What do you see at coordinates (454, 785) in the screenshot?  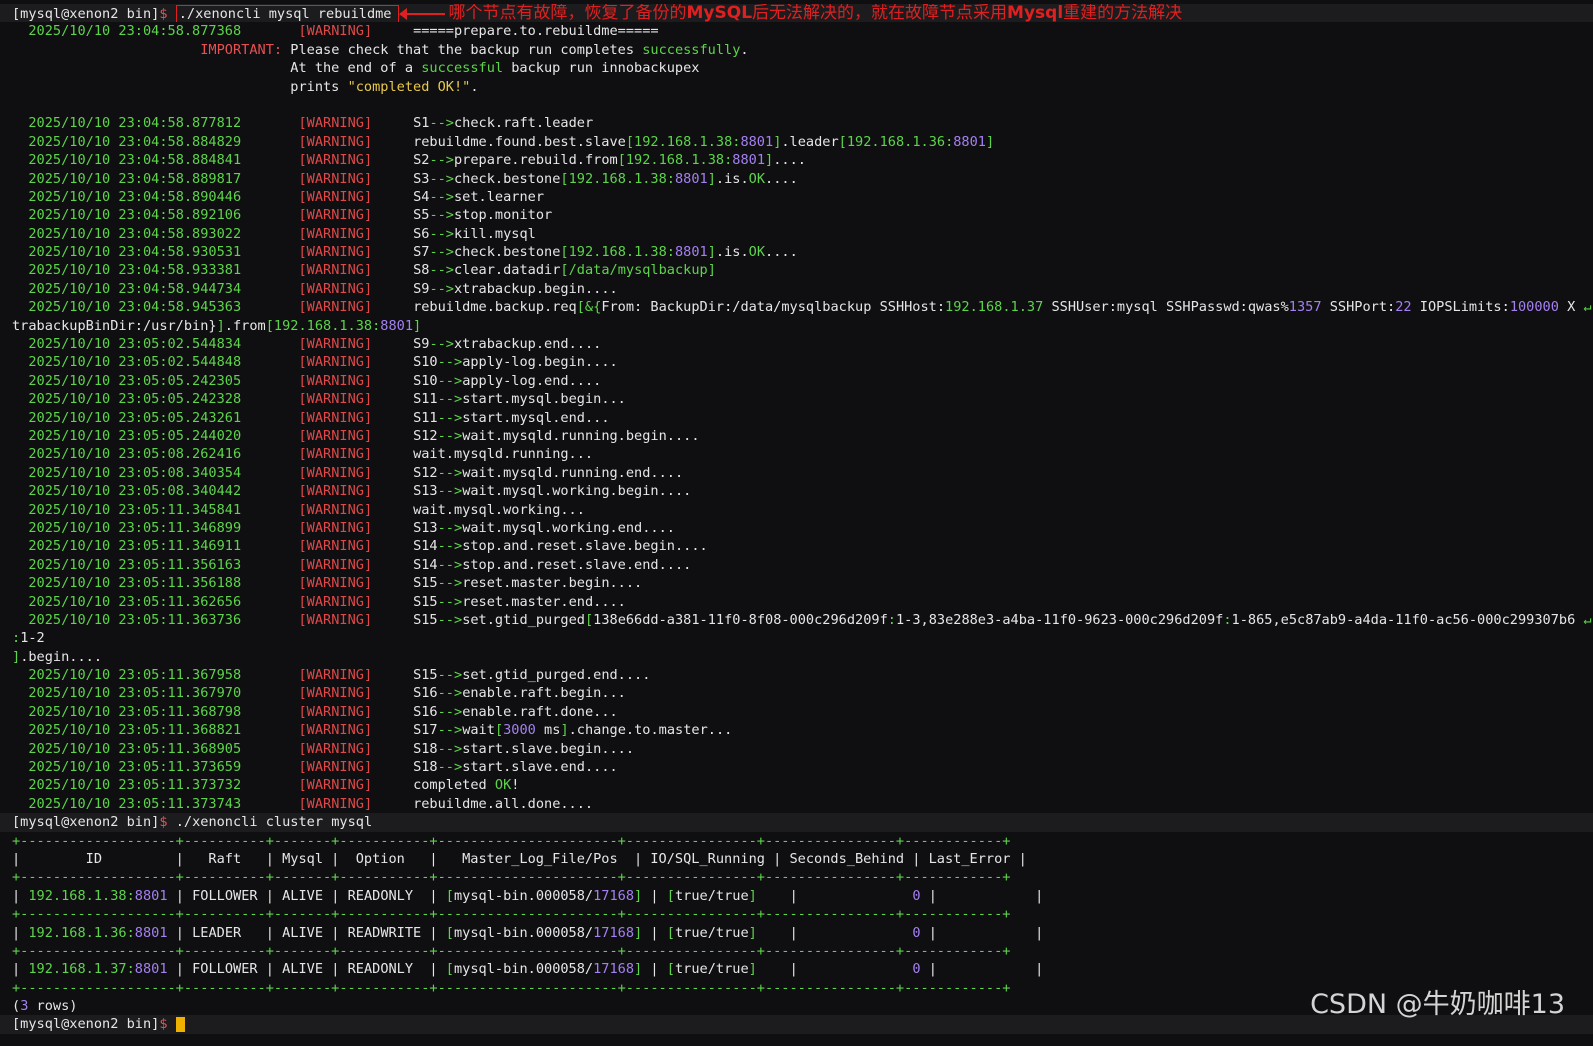 I see `log-text: completed` at bounding box center [454, 785].